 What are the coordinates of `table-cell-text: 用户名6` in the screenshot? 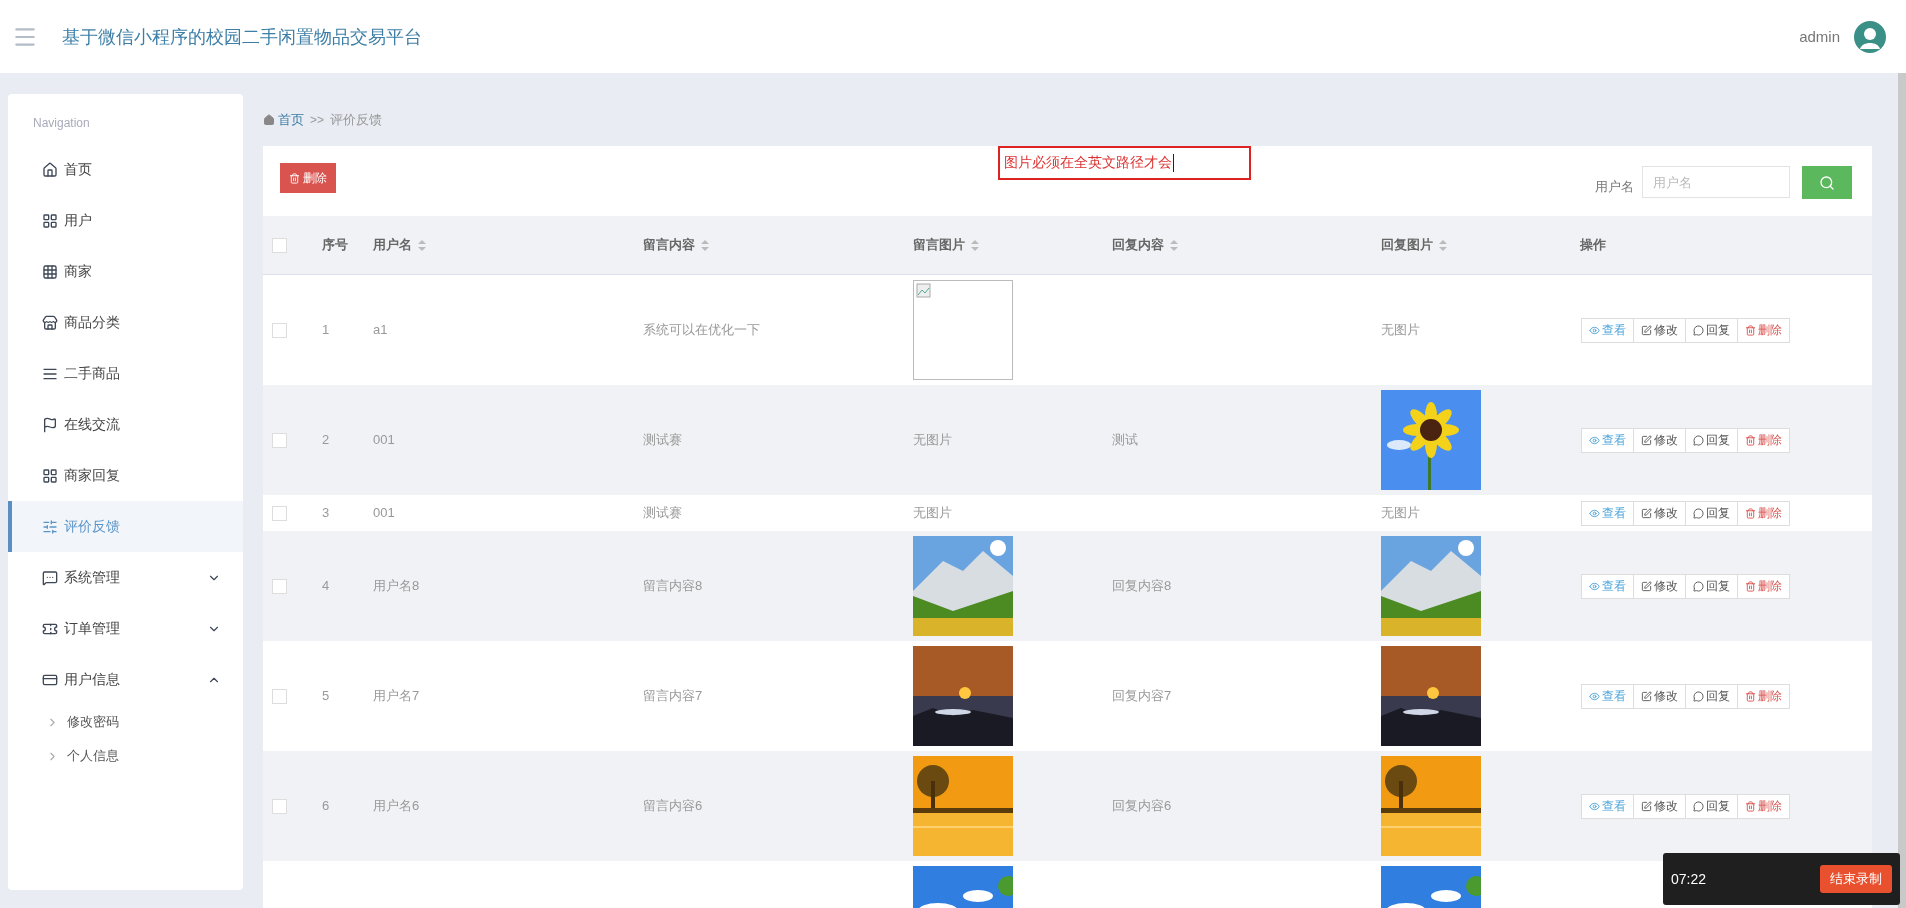 It's located at (396, 806).